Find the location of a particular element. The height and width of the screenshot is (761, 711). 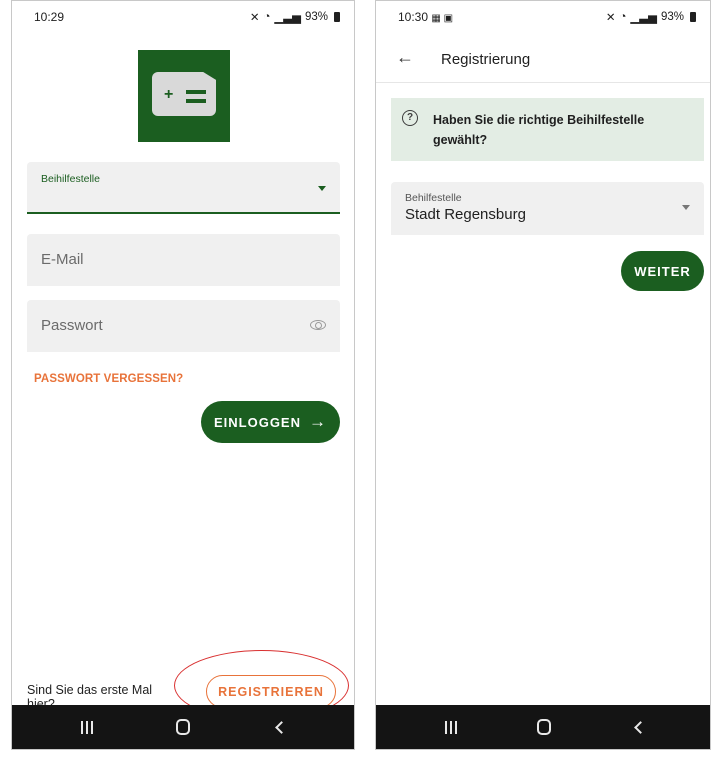

email-field: E-Mail is located at coordinates (183, 260).